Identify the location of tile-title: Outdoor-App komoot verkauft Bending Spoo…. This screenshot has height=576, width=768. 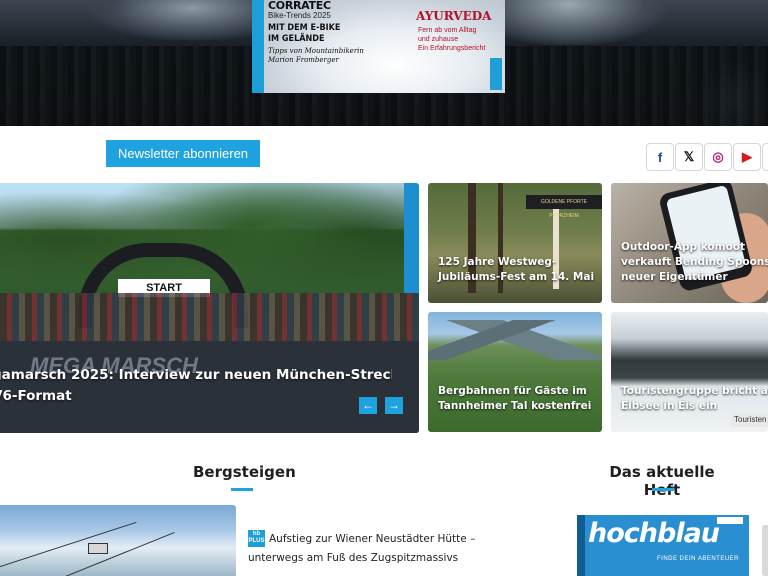
(694, 262).